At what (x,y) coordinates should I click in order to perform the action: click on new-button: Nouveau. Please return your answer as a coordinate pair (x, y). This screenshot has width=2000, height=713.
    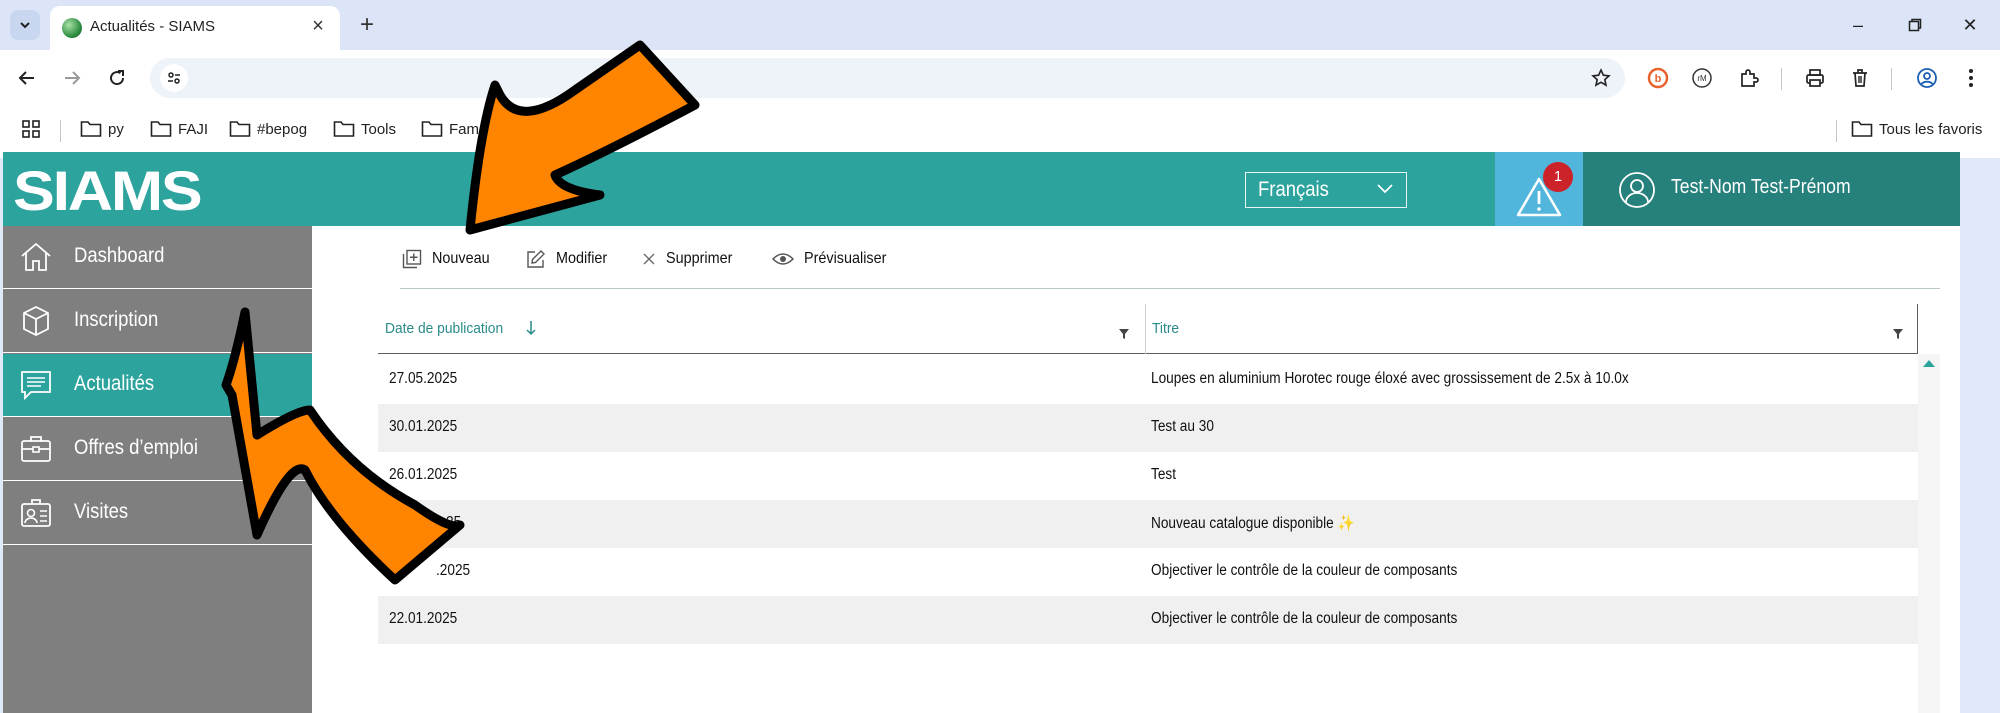
    Looking at the image, I should click on (449, 259).